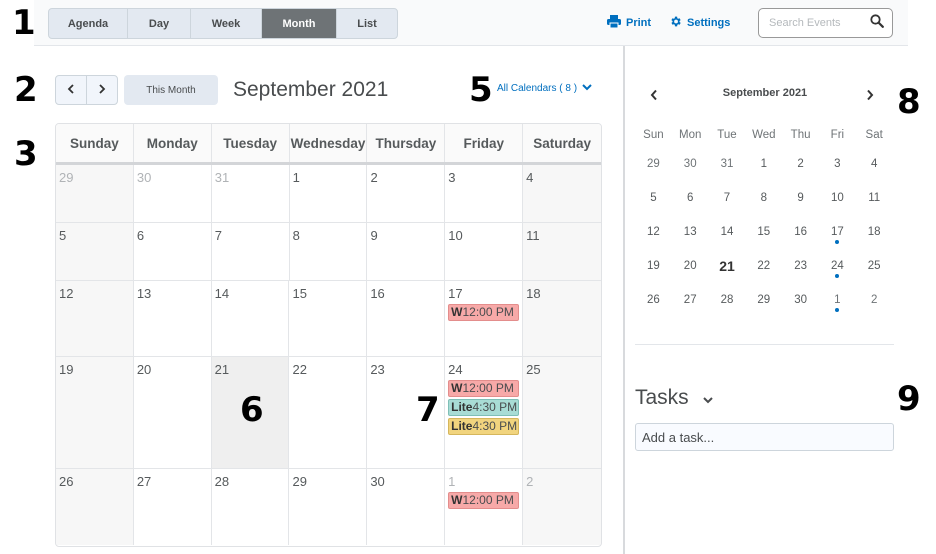 The image size is (936, 554). What do you see at coordinates (877, 23) in the screenshot?
I see `search-icon` at bounding box center [877, 23].